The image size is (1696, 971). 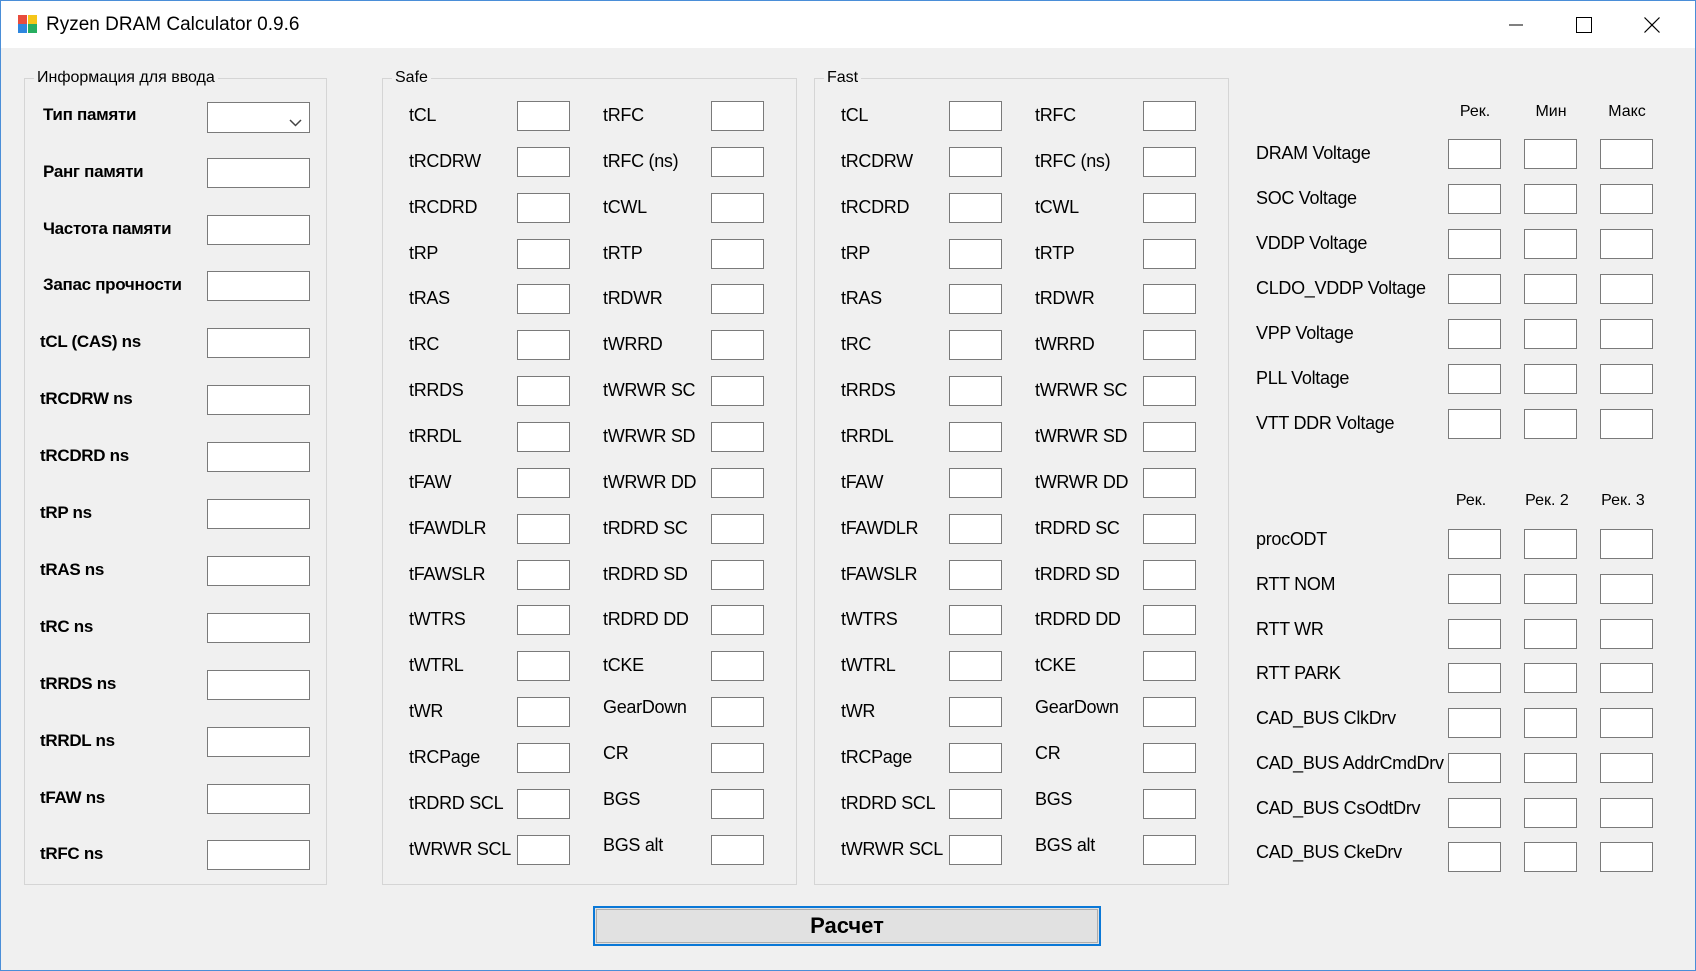 What do you see at coordinates (1584, 24) in the screenshot?
I see `maximize-button` at bounding box center [1584, 24].